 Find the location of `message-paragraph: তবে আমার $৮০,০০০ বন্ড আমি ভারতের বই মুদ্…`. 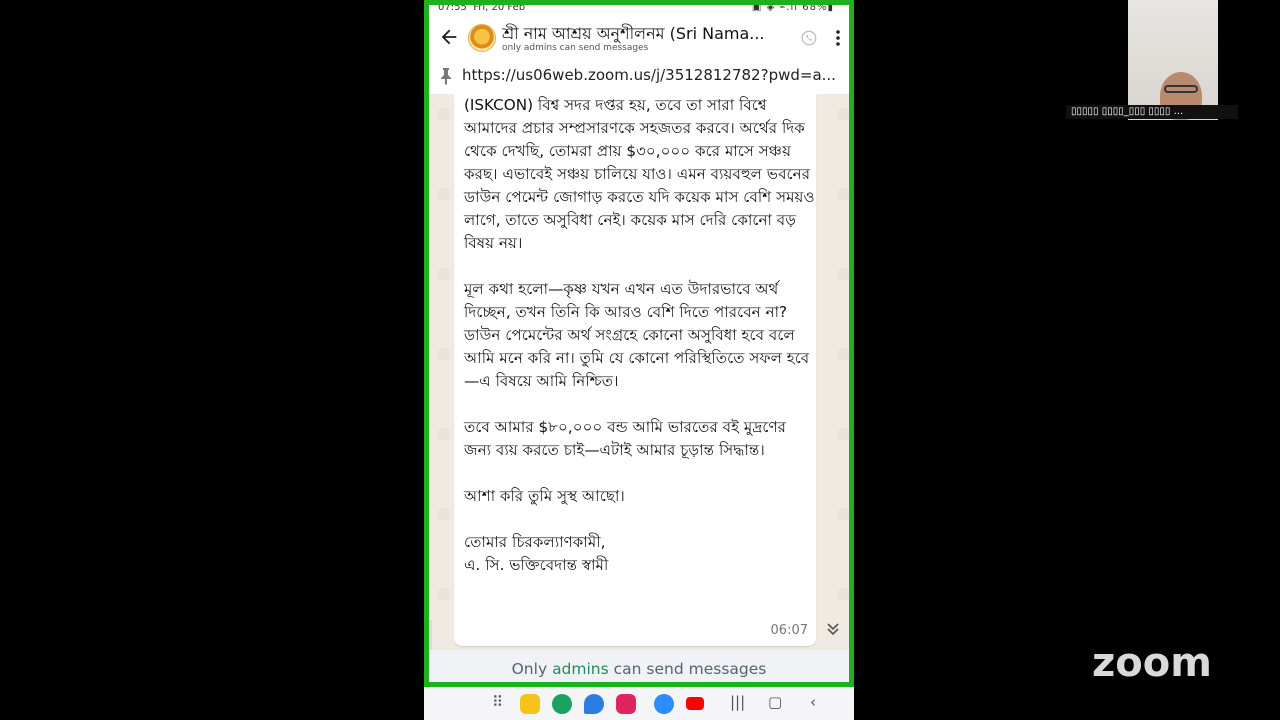

message-paragraph: তবে আমার $৮০,০০০ বন্ড আমি ভারতের বই মুদ্… is located at coordinates (625, 438).